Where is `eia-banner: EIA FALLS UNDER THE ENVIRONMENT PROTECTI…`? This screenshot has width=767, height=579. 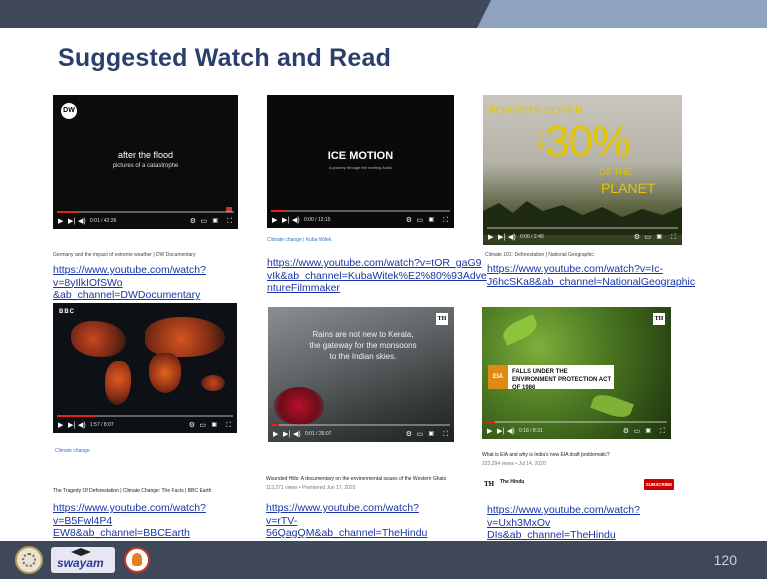
eia-banner: EIA FALLS UNDER THE ENVIRONMENT PROTECTI… is located at coordinates (551, 378).